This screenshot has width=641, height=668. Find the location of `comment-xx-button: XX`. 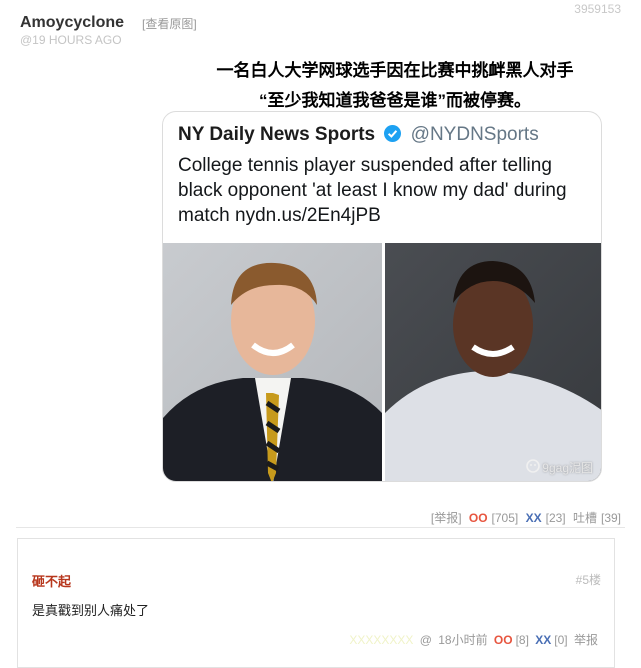

comment-xx-button: XX is located at coordinates (543, 640).